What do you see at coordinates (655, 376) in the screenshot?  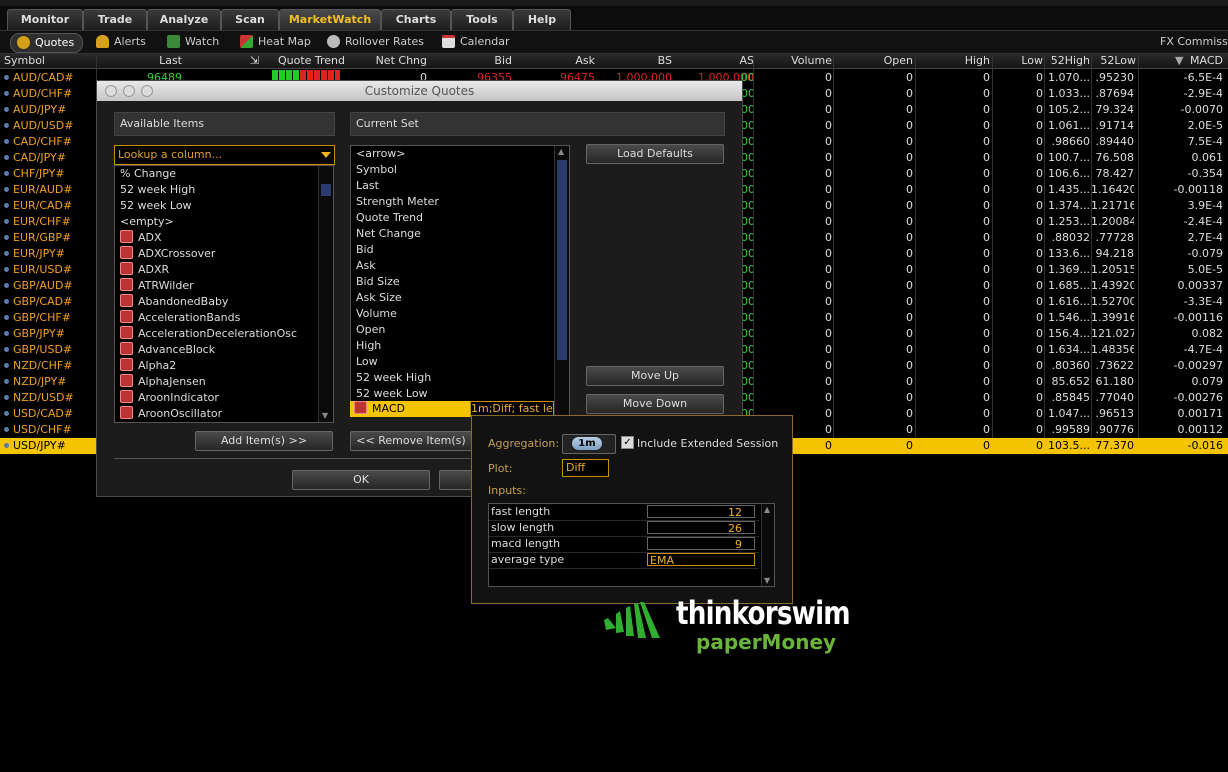 I see `move-up-button: Move Up` at bounding box center [655, 376].